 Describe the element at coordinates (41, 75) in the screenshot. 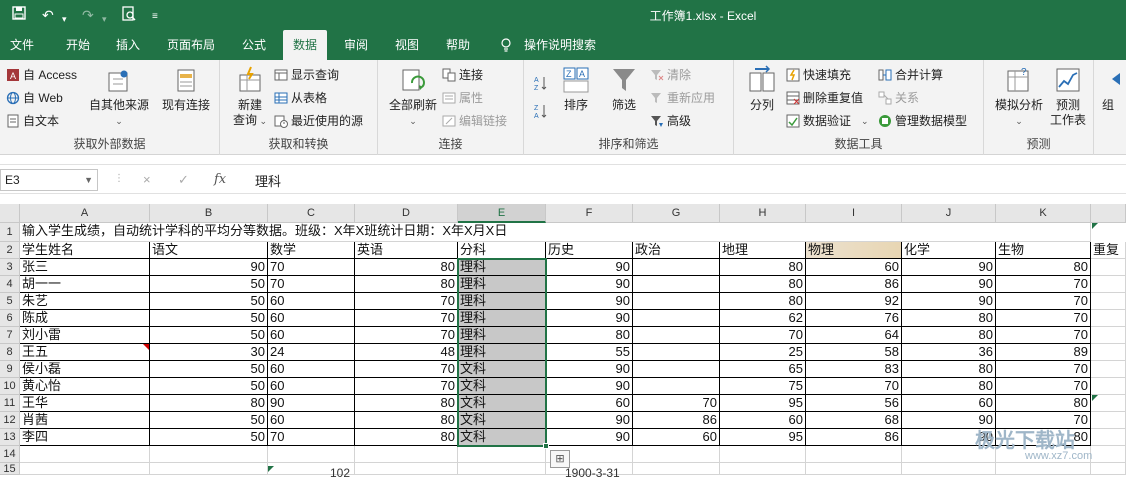

I see `from-access-button: A 自 Access` at that location.